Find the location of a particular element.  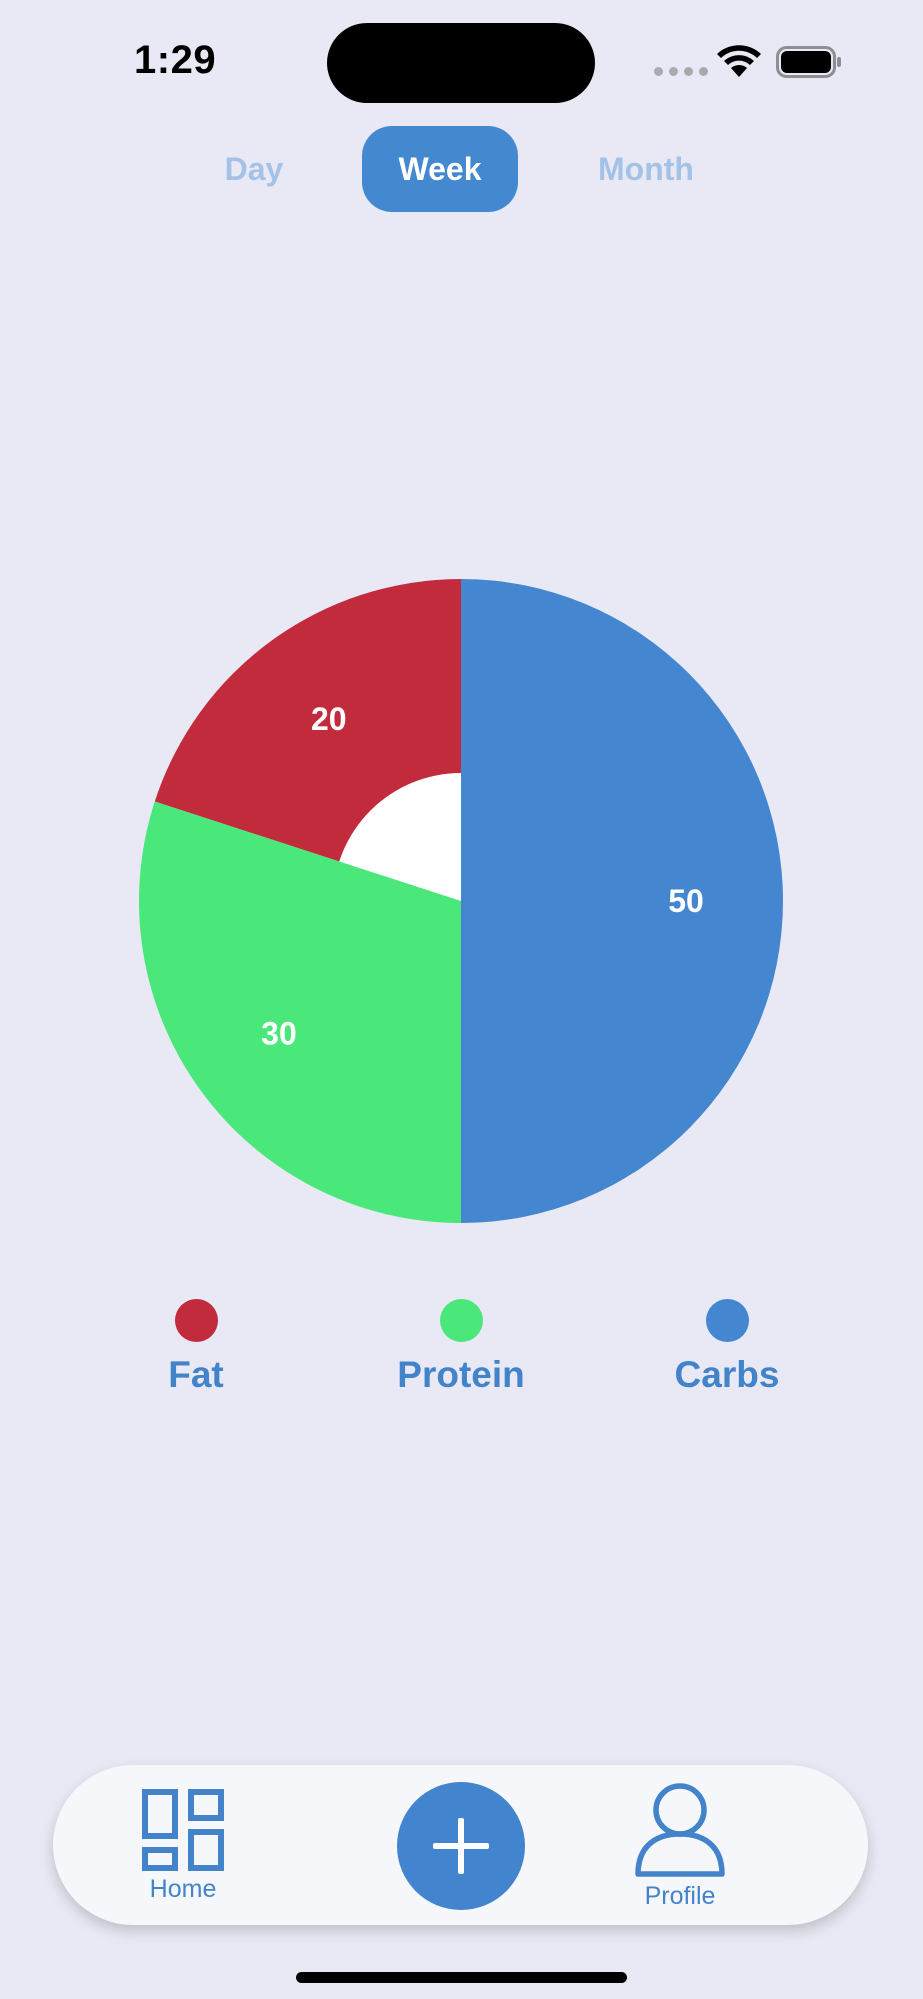

legend-label-carbs: Carbs is located at coordinates (727, 1374).